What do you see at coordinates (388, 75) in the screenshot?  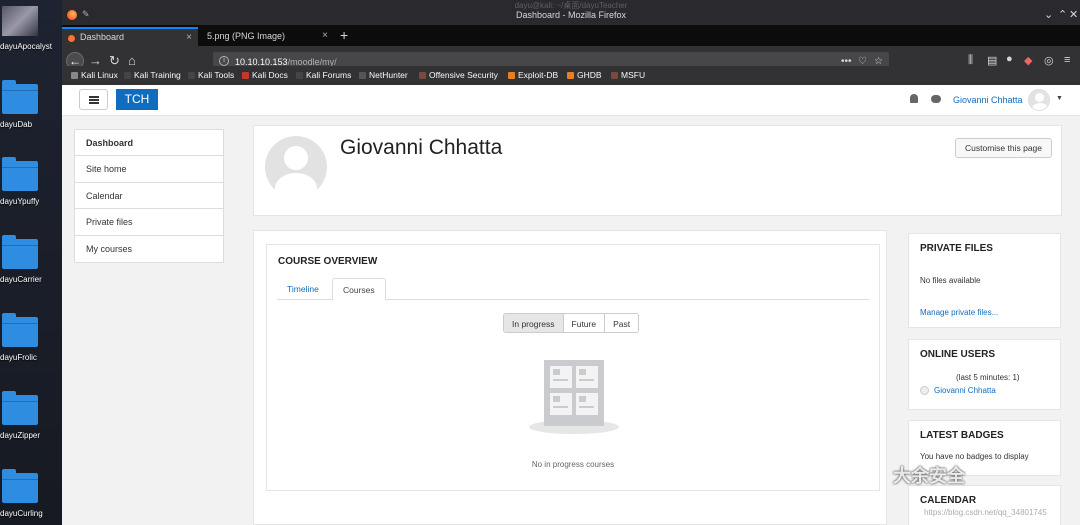 I see `bookmark-label: NetHunter` at bounding box center [388, 75].